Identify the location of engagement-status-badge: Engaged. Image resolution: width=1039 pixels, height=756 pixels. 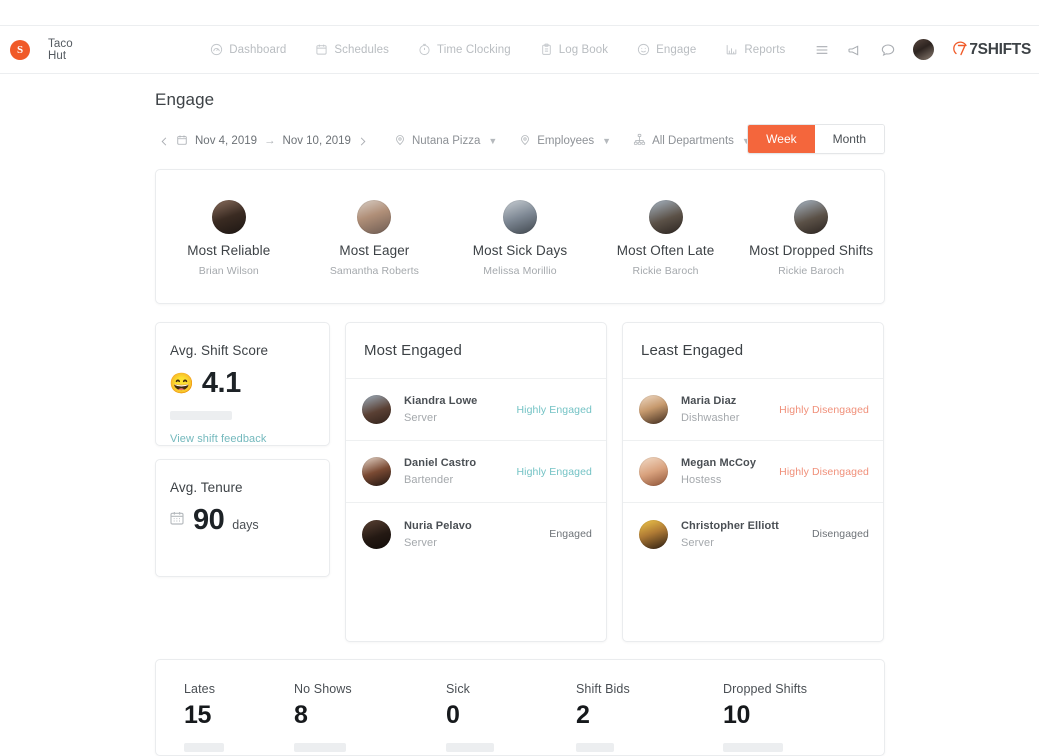
(570, 534).